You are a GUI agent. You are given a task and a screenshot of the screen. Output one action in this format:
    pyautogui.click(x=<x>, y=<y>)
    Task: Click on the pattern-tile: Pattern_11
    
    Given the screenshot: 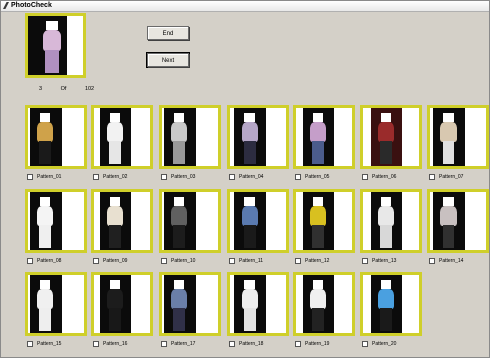 What is the action you would take?
    pyautogui.click(x=258, y=229)
    